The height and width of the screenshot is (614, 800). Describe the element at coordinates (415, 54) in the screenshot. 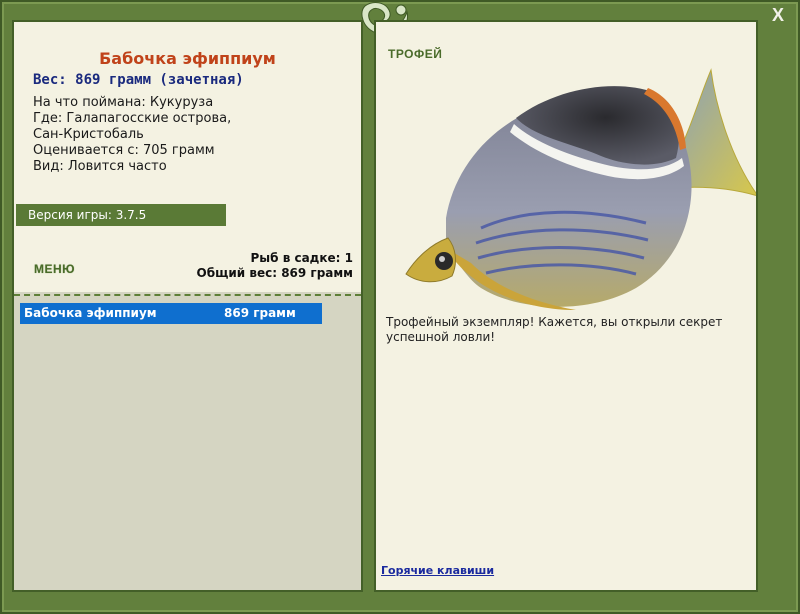

I see `trophy-label: ТРОФЕЙ` at that location.